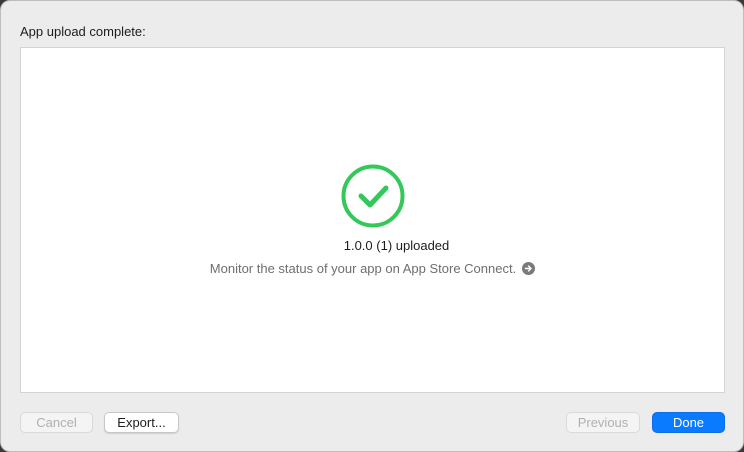  Describe the element at coordinates (396, 245) in the screenshot. I see `uploaded-version-text: 1.0.0 (1) uploaded` at that location.